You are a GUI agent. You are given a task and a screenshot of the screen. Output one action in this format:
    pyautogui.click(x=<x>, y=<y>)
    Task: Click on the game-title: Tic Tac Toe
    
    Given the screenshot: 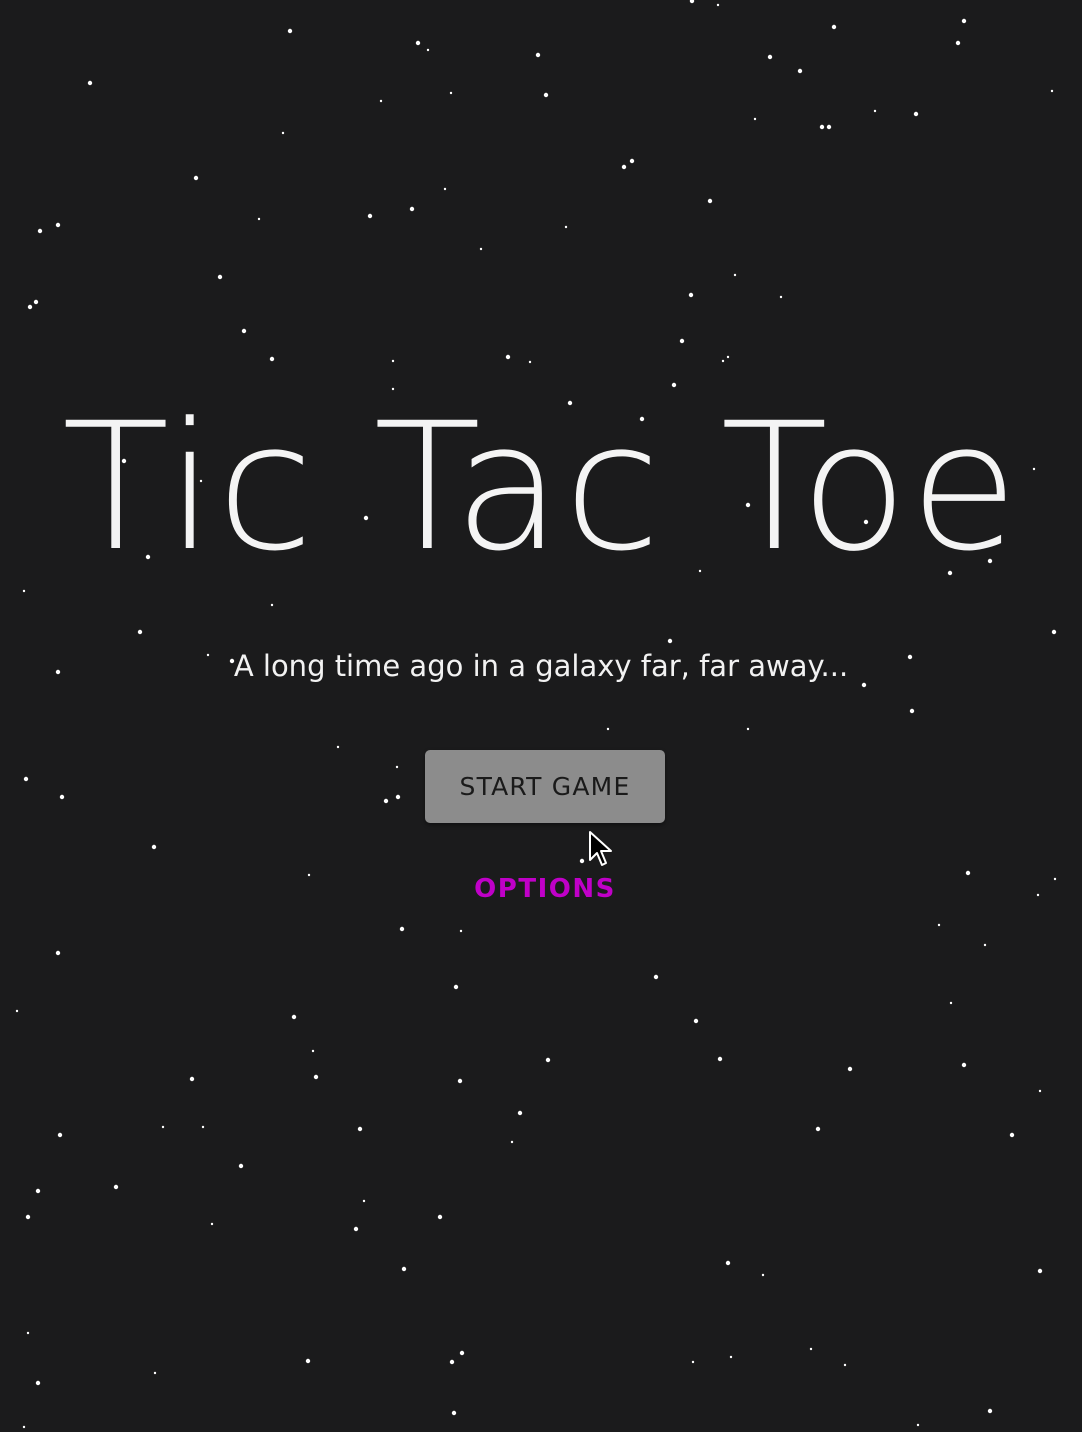 What is the action you would take?
    pyautogui.click(x=541, y=487)
    